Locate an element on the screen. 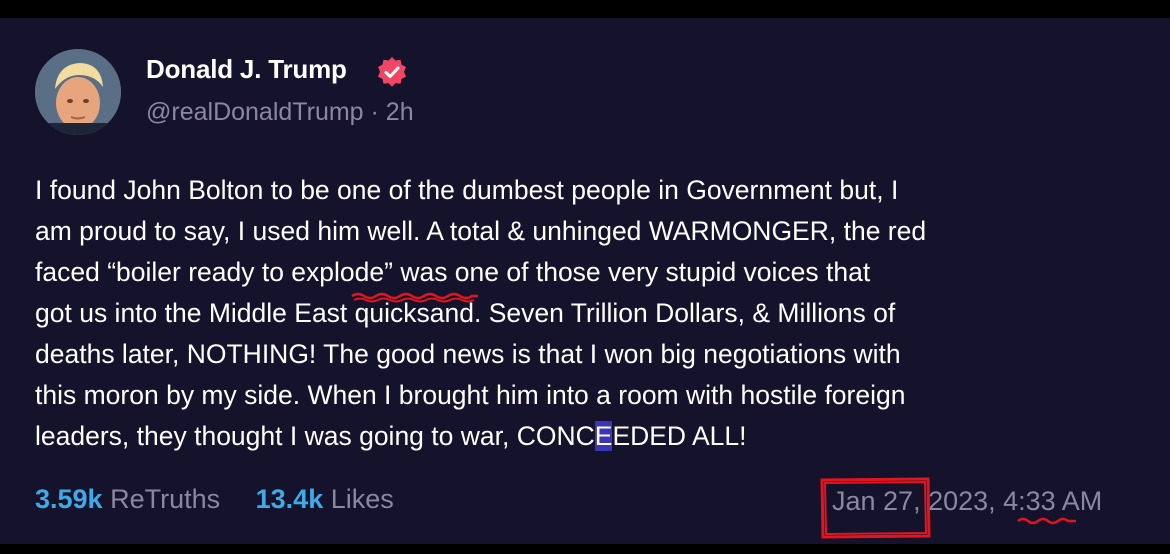 The width and height of the screenshot is (1170, 554). post-body-text: EDED ALL! is located at coordinates (679, 436).